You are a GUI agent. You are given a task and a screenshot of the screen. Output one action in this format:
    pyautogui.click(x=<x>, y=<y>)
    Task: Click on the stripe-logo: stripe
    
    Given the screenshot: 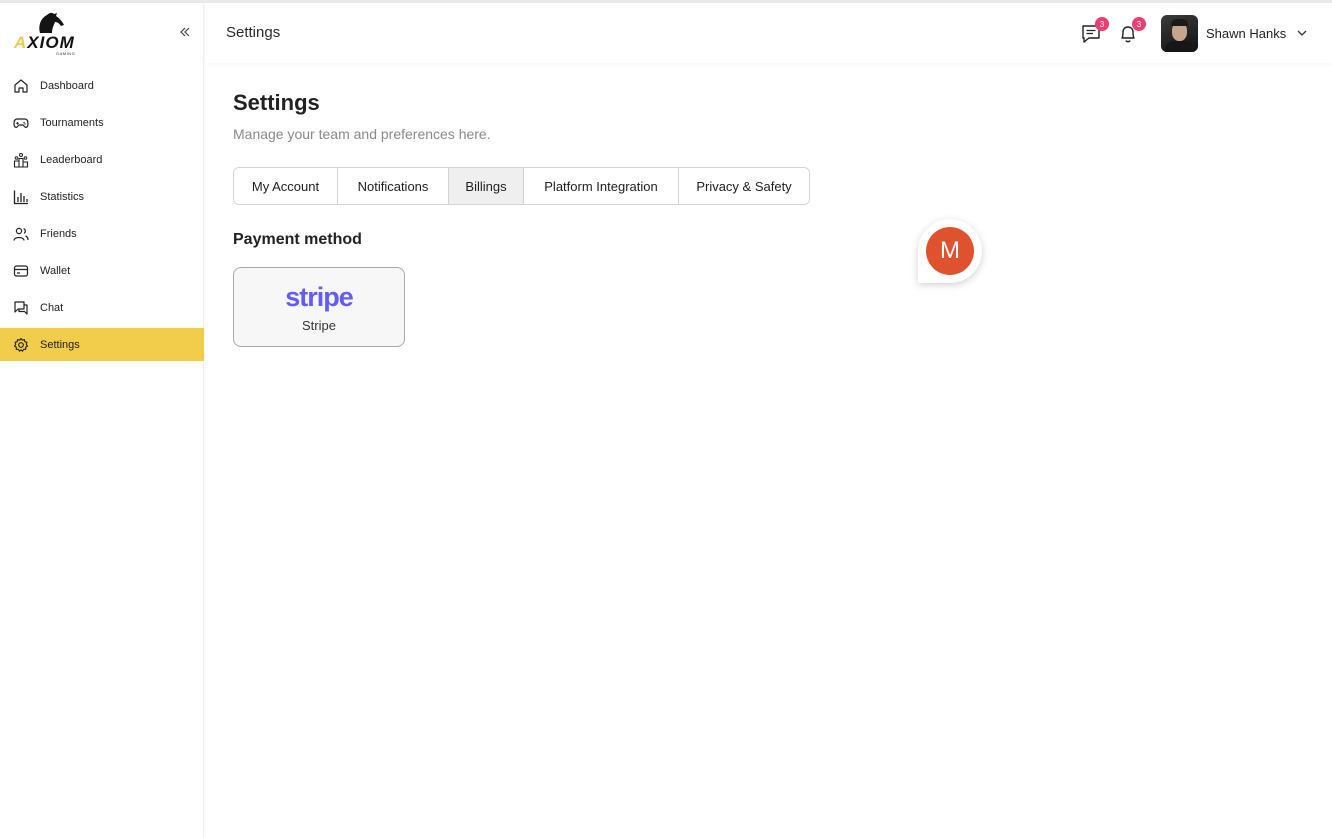 What is the action you would take?
    pyautogui.click(x=319, y=297)
    